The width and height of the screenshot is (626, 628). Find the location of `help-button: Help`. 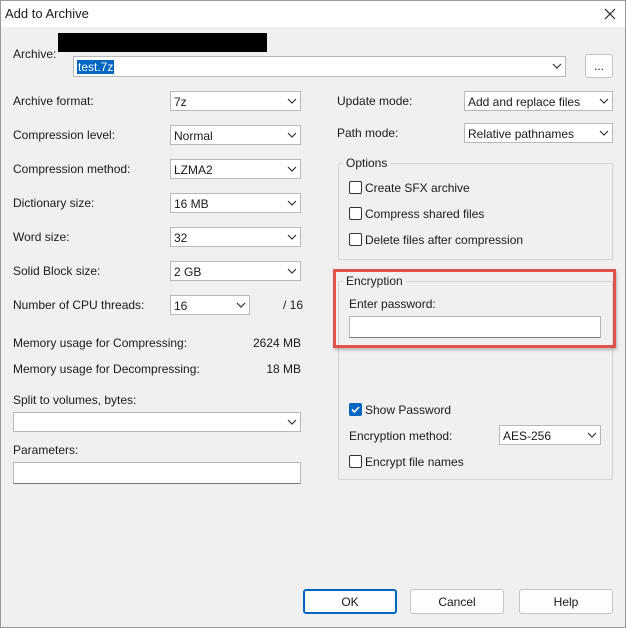

help-button: Help is located at coordinates (566, 601).